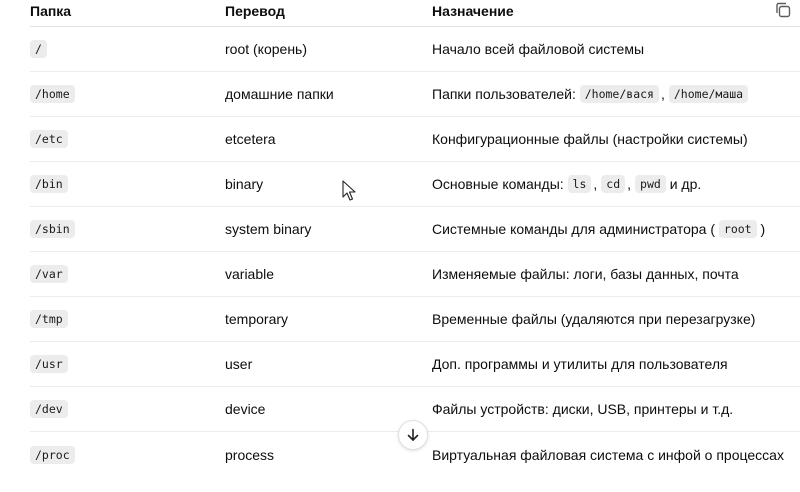 This screenshot has height=492, width=800. I want to click on translation-cell: system binary, so click(268, 229).